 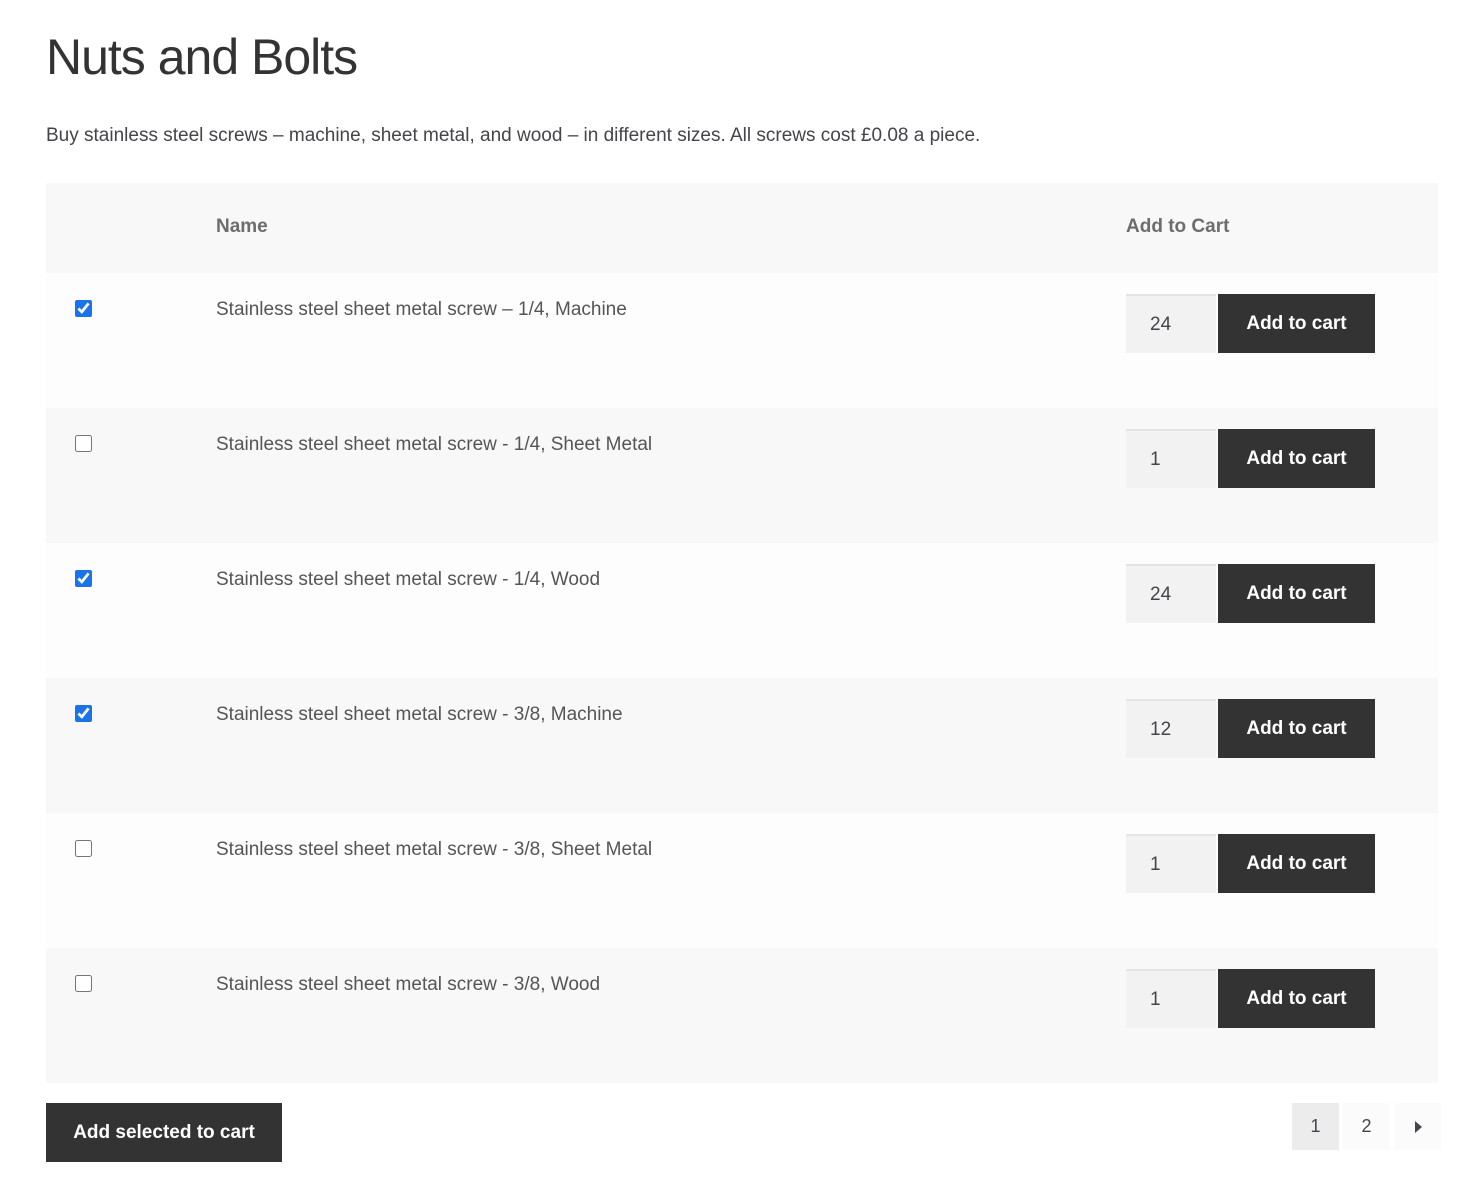 I want to click on caret-right-icon, so click(x=1418, y=1126).